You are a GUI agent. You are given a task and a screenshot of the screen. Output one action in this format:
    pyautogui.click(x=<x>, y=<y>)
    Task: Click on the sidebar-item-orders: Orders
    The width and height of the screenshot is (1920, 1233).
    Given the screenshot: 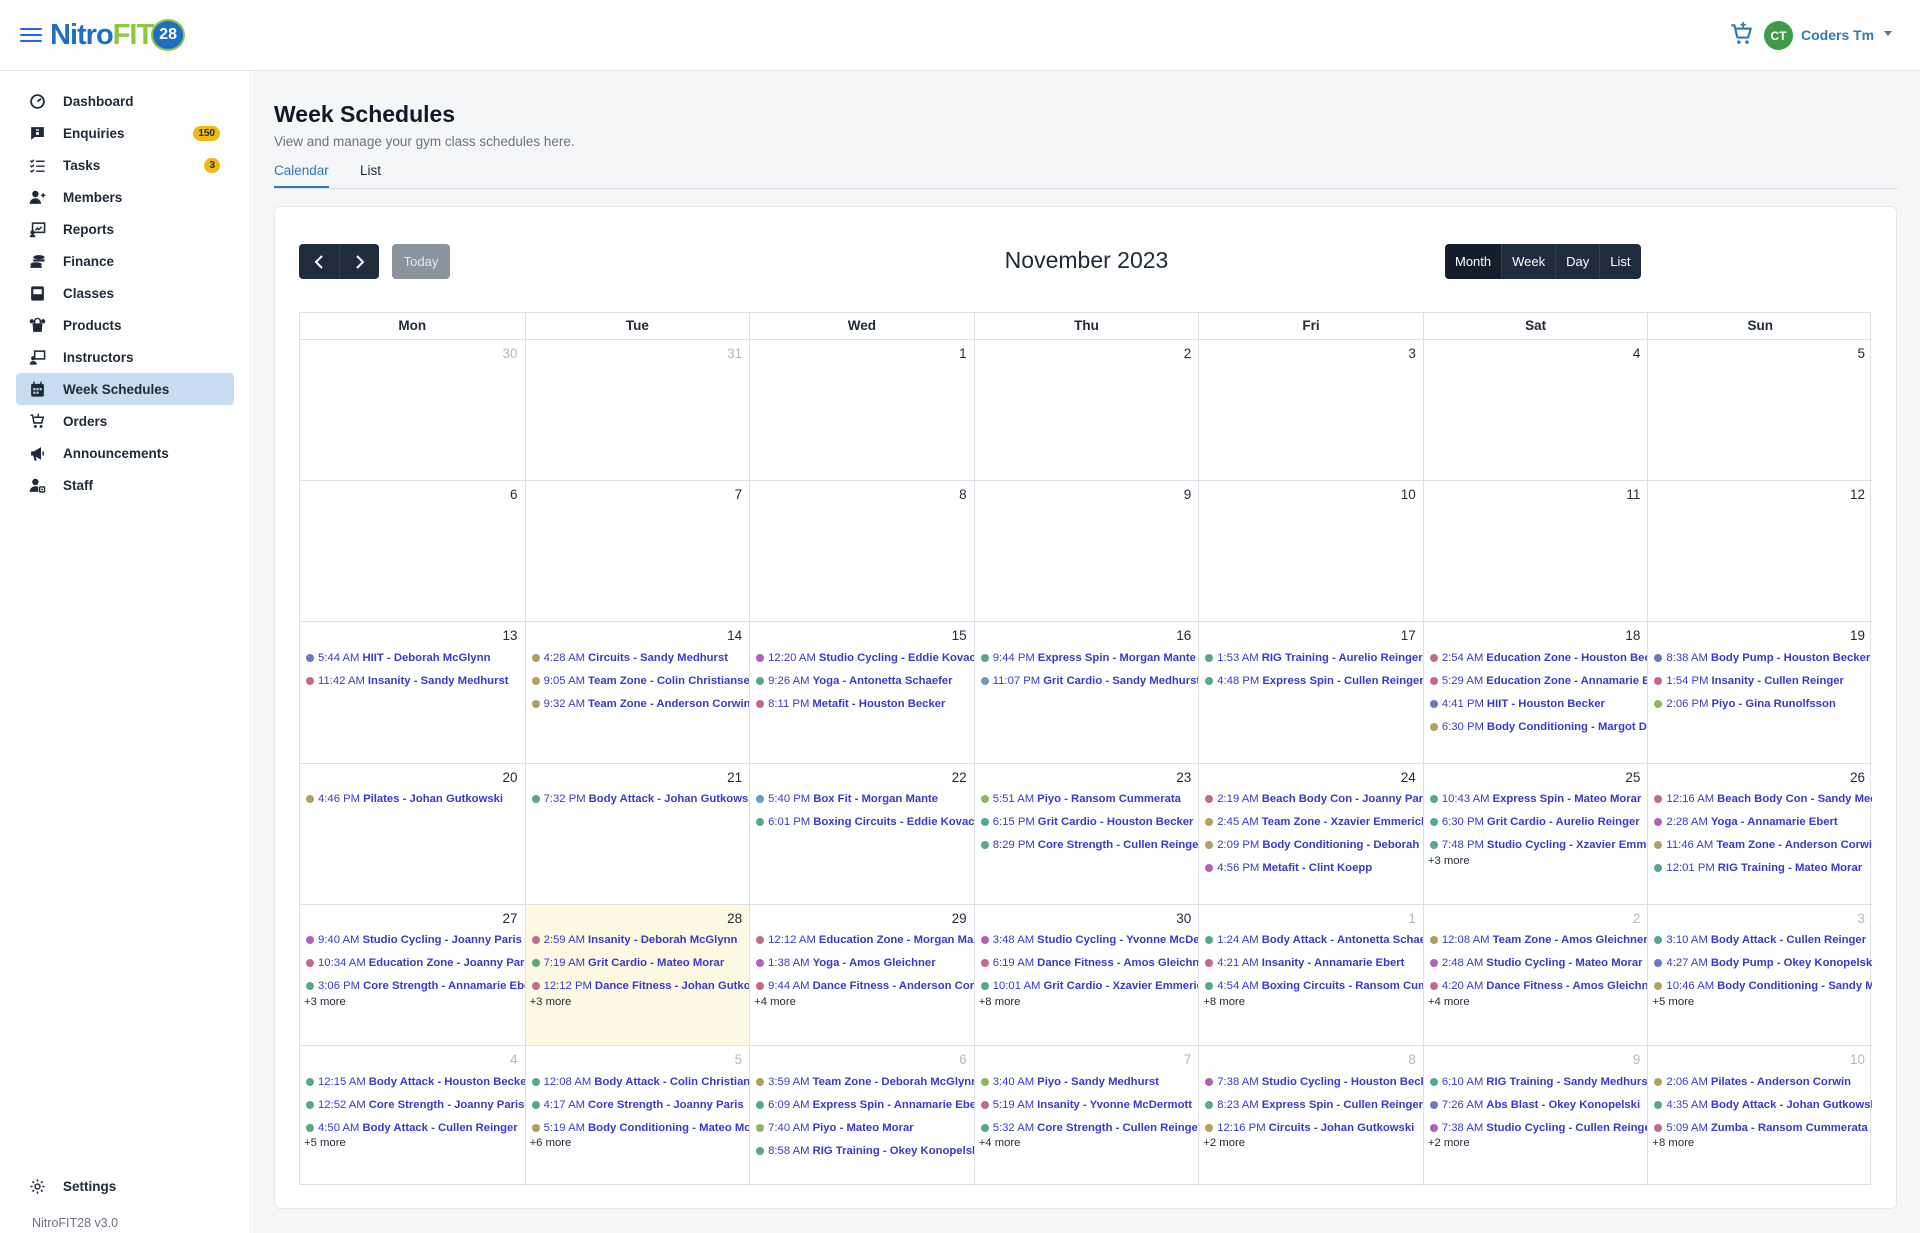 What is the action you would take?
    pyautogui.click(x=125, y=421)
    